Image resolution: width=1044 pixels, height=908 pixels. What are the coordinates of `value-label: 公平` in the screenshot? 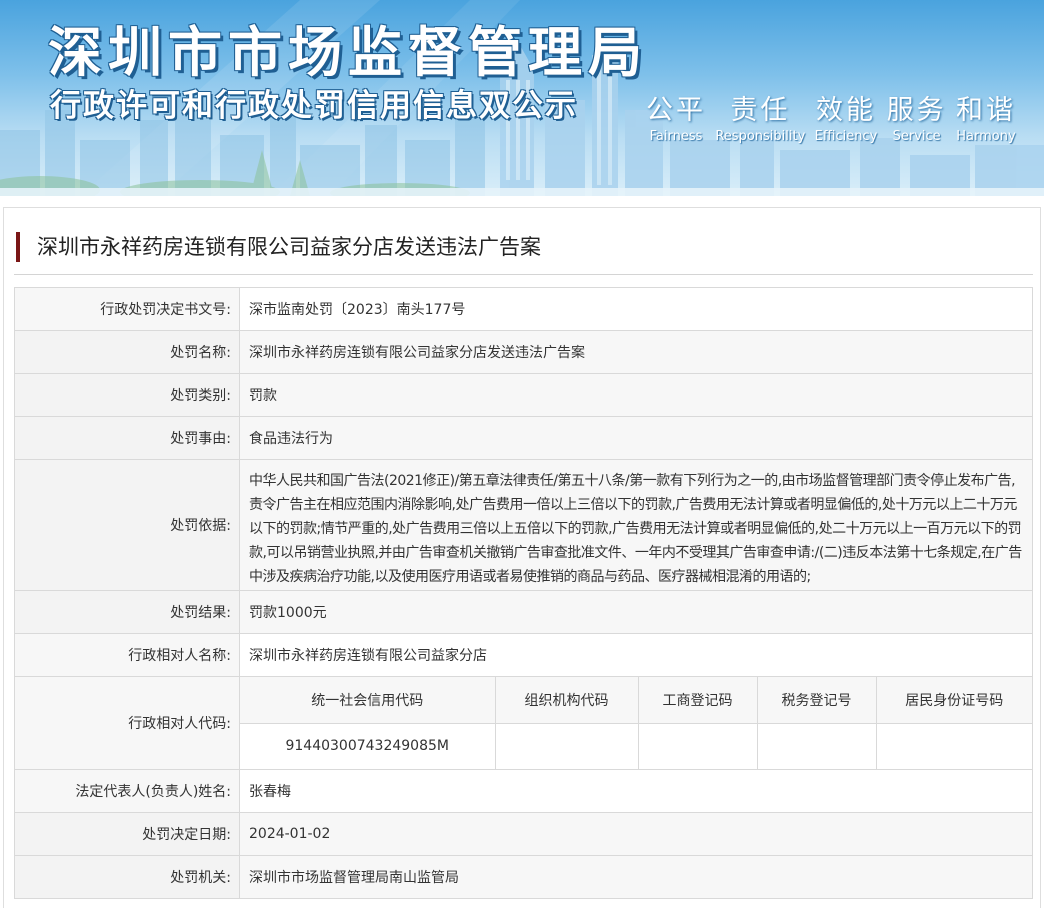 It's located at (676, 110).